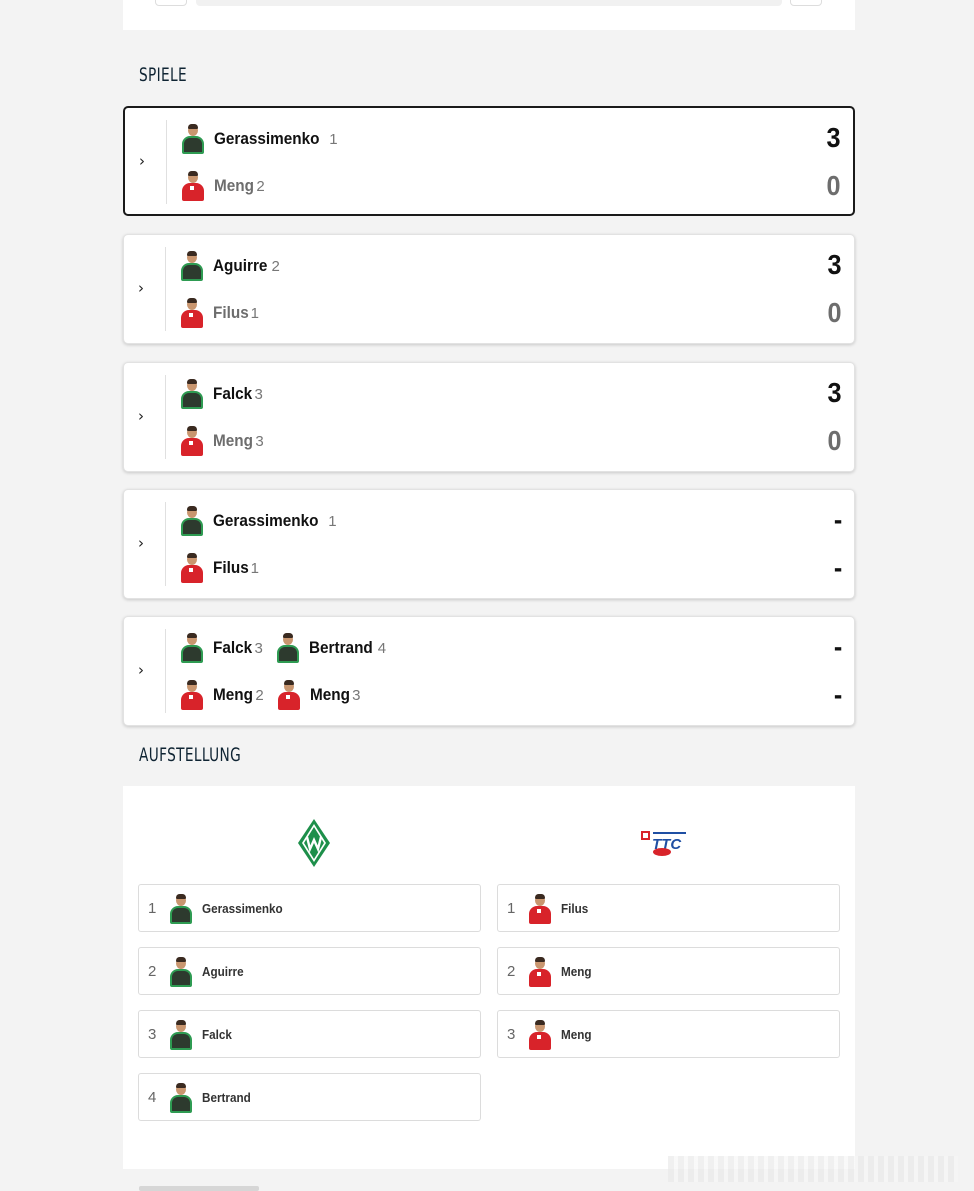 Image resolution: width=974 pixels, height=1191 pixels. I want to click on lineup-number: 1, so click(511, 908).